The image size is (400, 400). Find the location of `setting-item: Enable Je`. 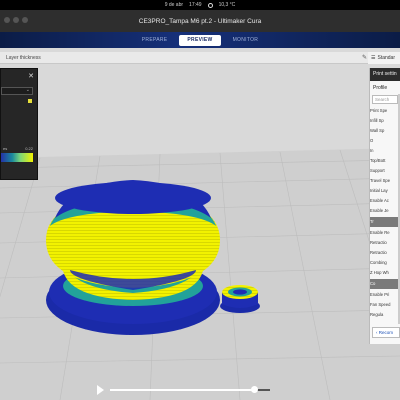

setting-item: Enable Je is located at coordinates (385, 211).